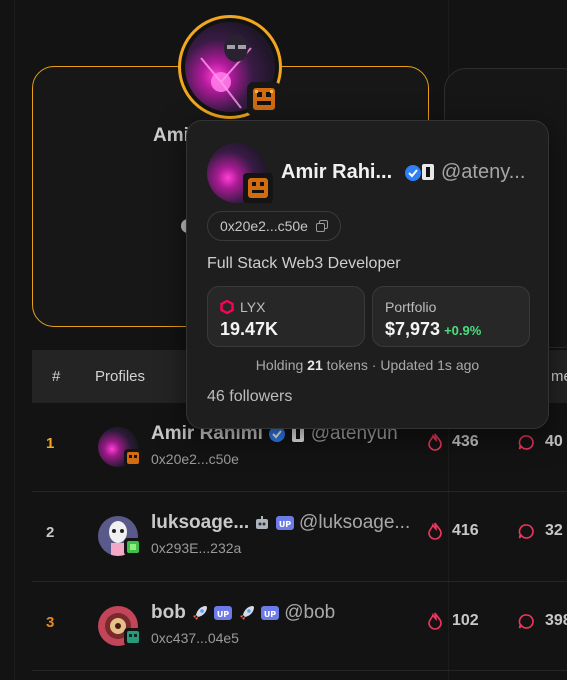 Image resolution: width=567 pixels, height=680 pixels. What do you see at coordinates (195, 459) in the screenshot?
I see `profile-address: 0x20e2...c50e` at bounding box center [195, 459].